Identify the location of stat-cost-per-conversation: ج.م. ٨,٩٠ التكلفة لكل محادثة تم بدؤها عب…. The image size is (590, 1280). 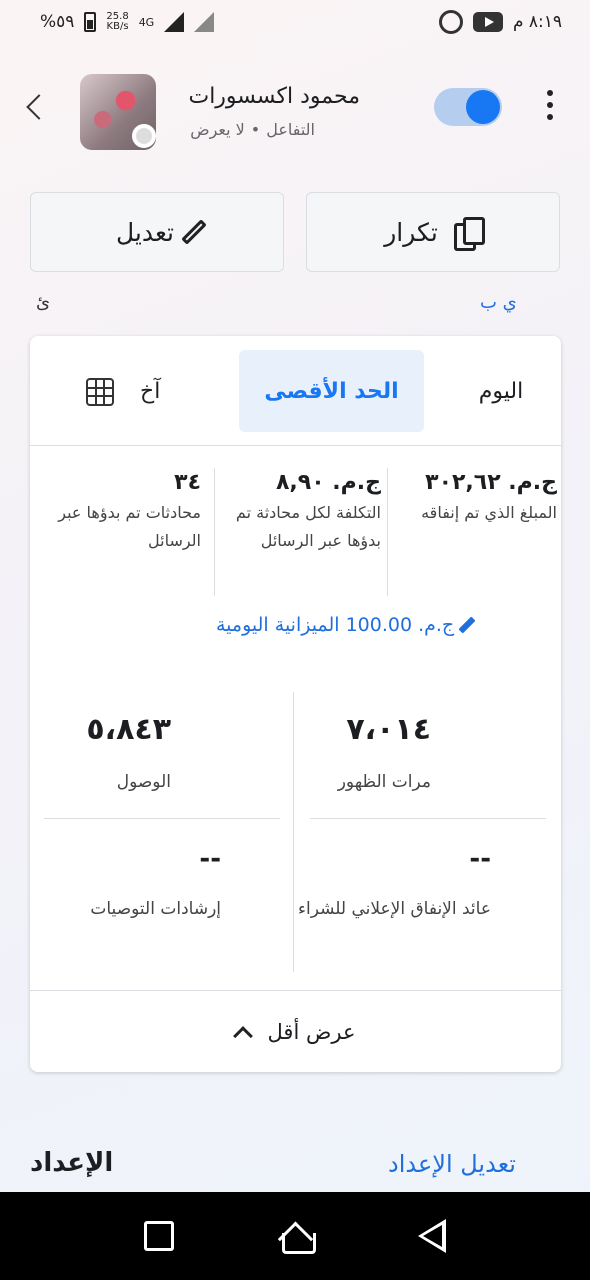
(306, 512).